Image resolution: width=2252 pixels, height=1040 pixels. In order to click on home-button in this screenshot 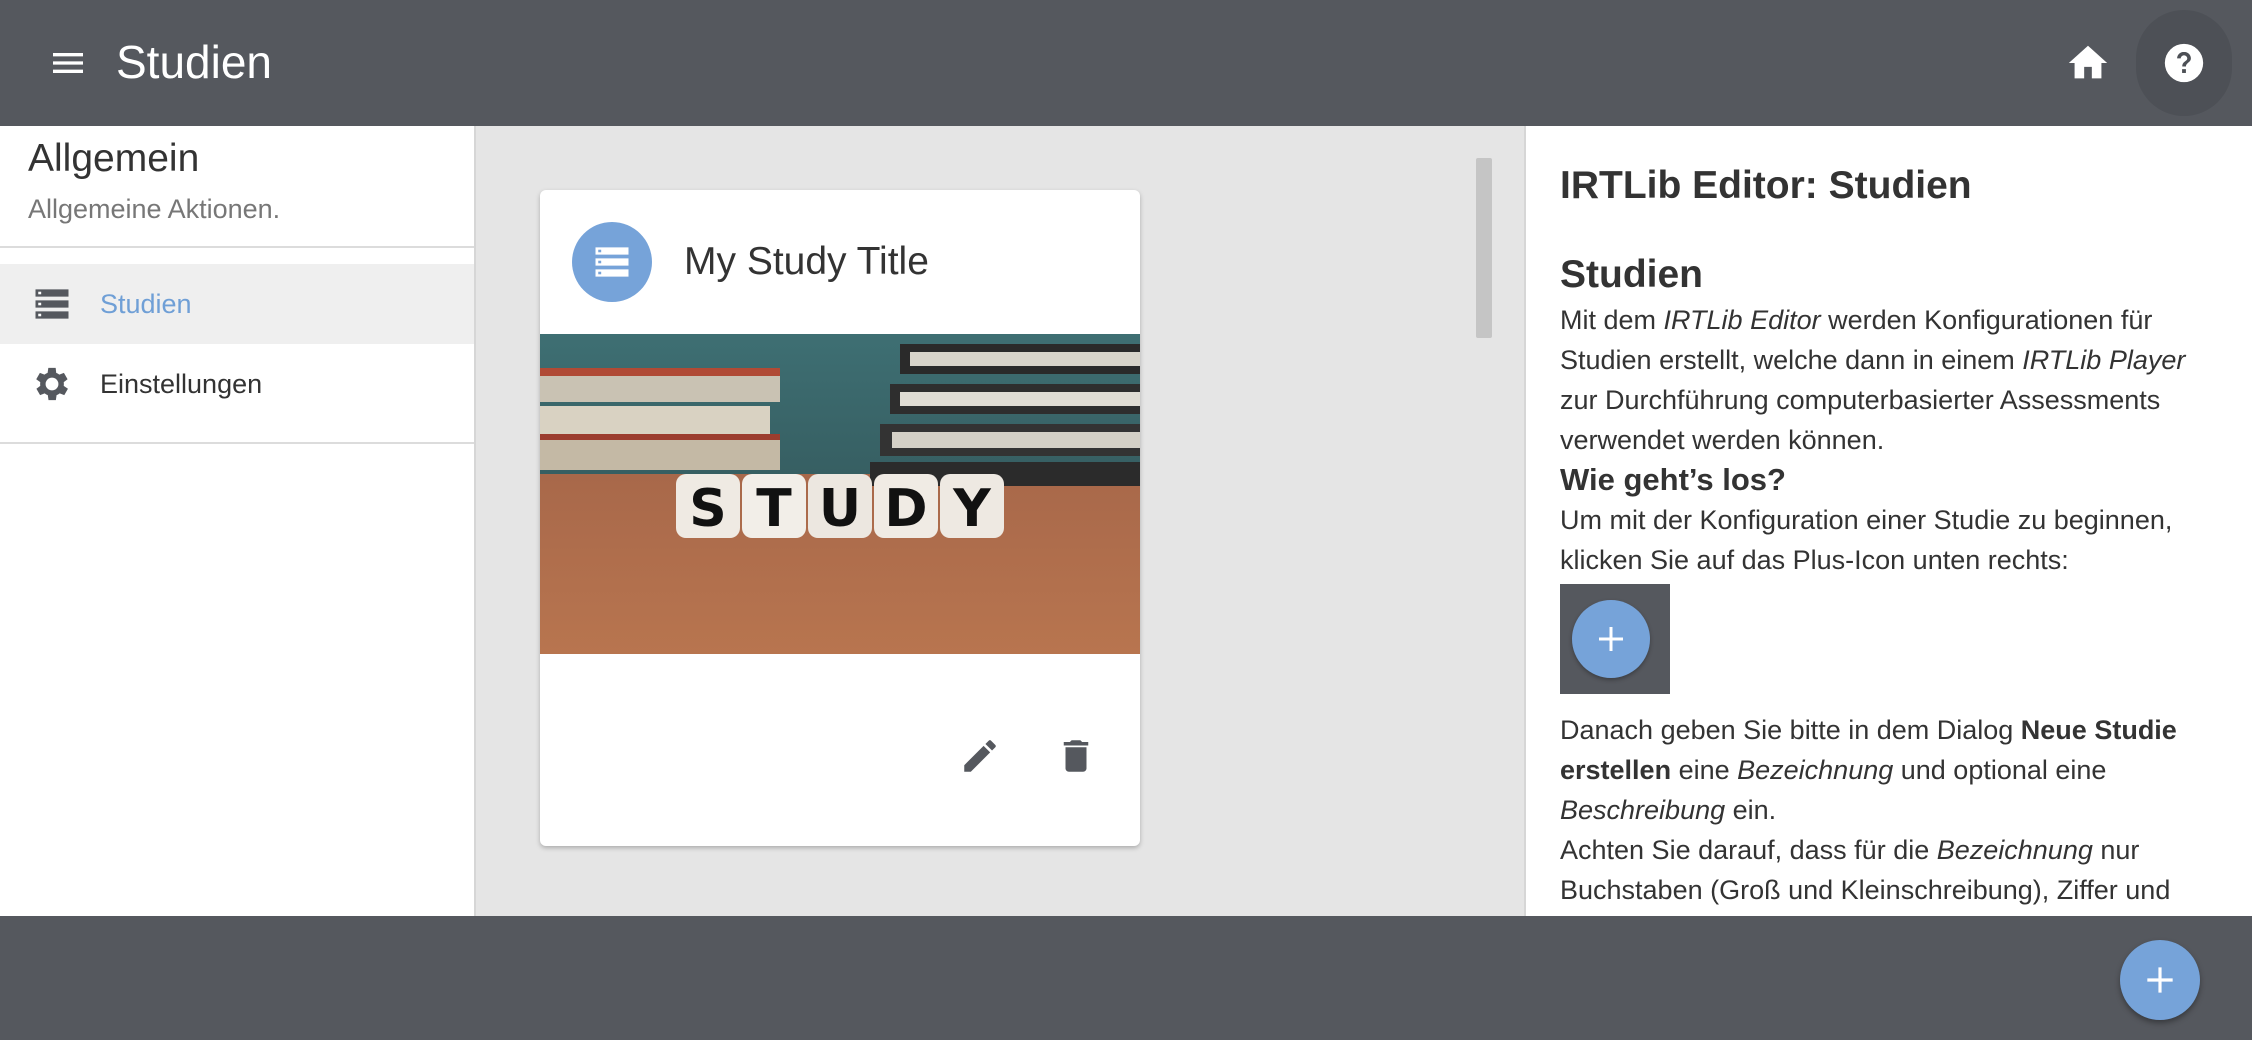, I will do `click(2088, 63)`.